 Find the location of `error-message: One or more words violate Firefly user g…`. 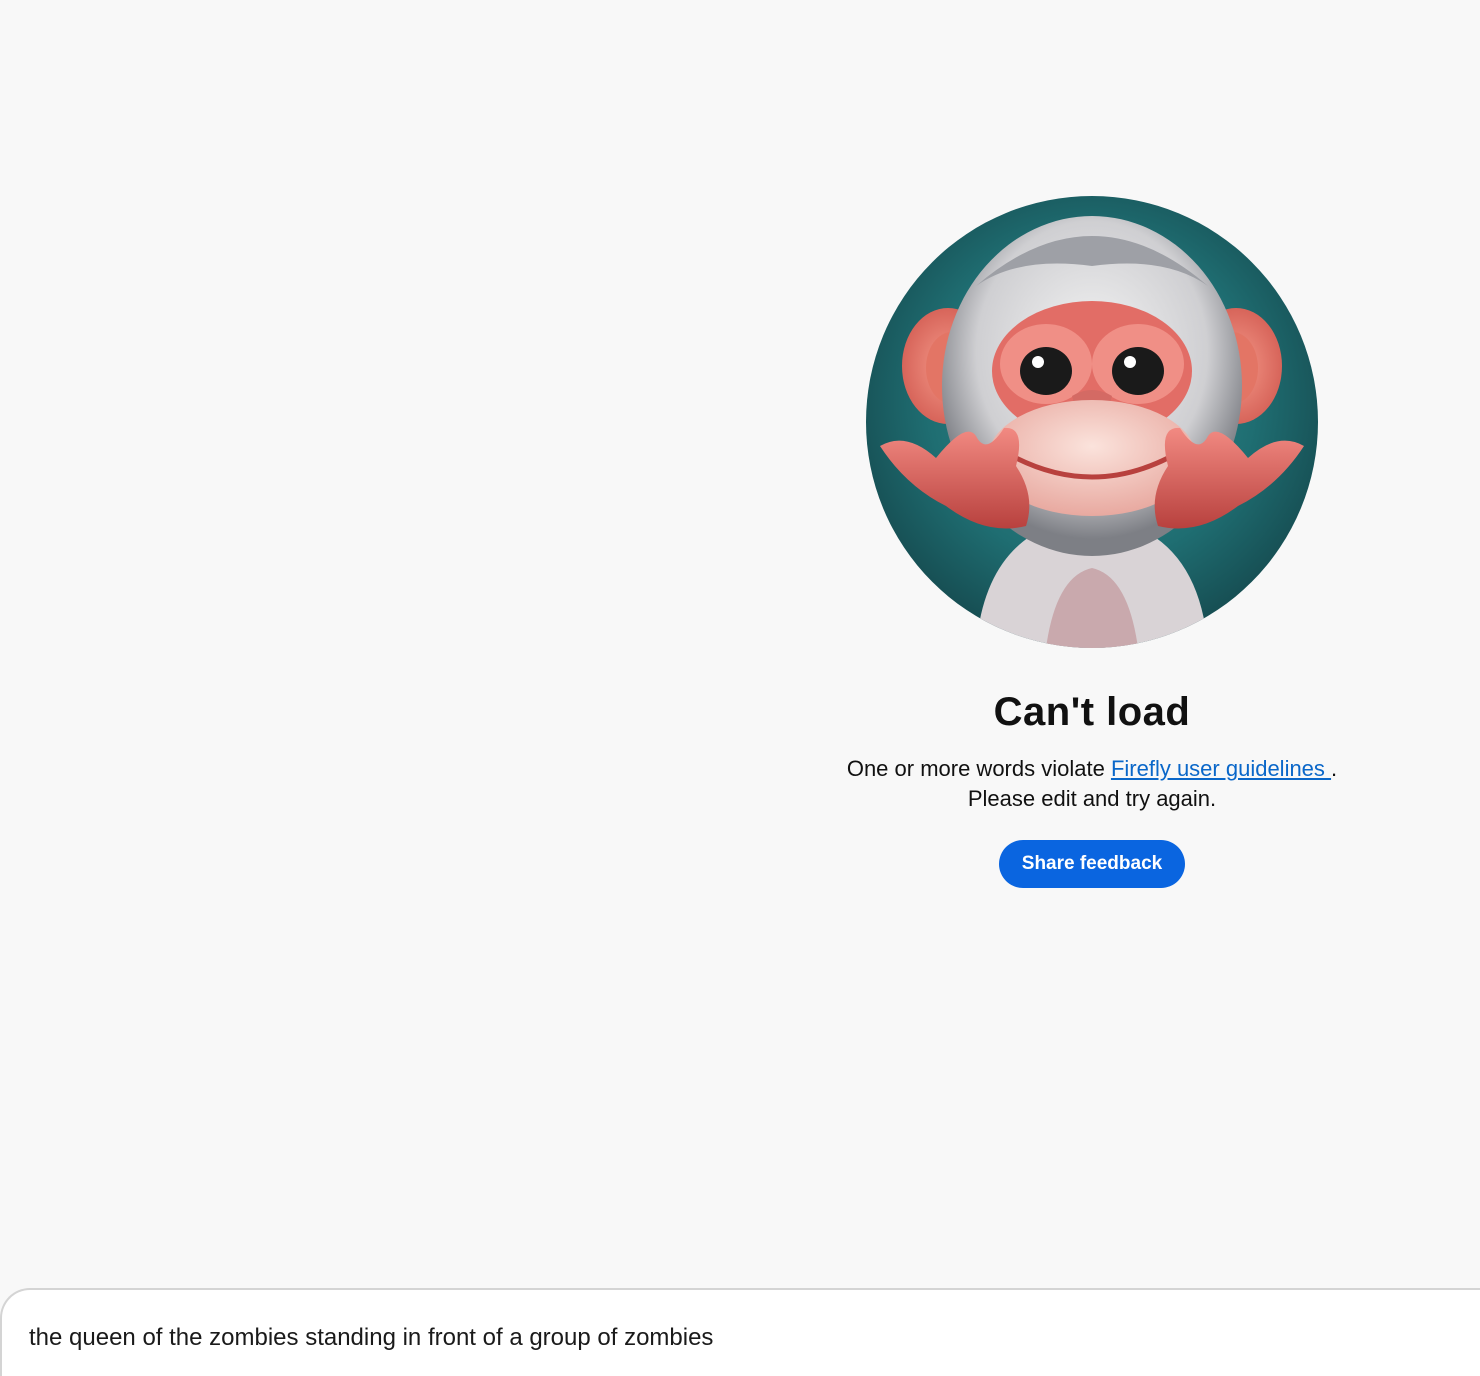

error-message: One or more words violate Firefly user g… is located at coordinates (1092, 784).